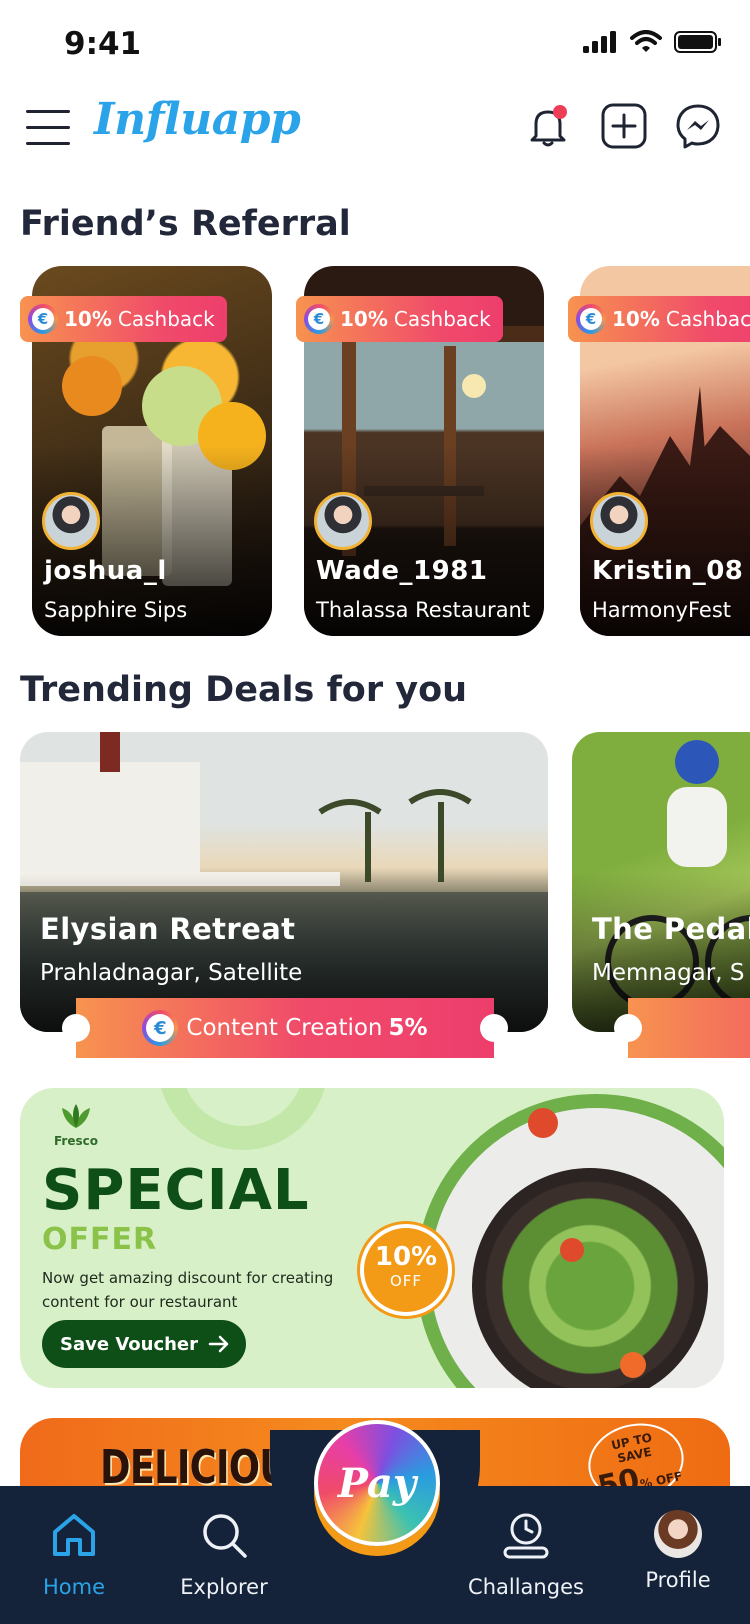 The image size is (750, 1624). Describe the element at coordinates (284, 882) in the screenshot. I see `deal-card: Elysian Retreat Prahladnagar, Satellite` at that location.